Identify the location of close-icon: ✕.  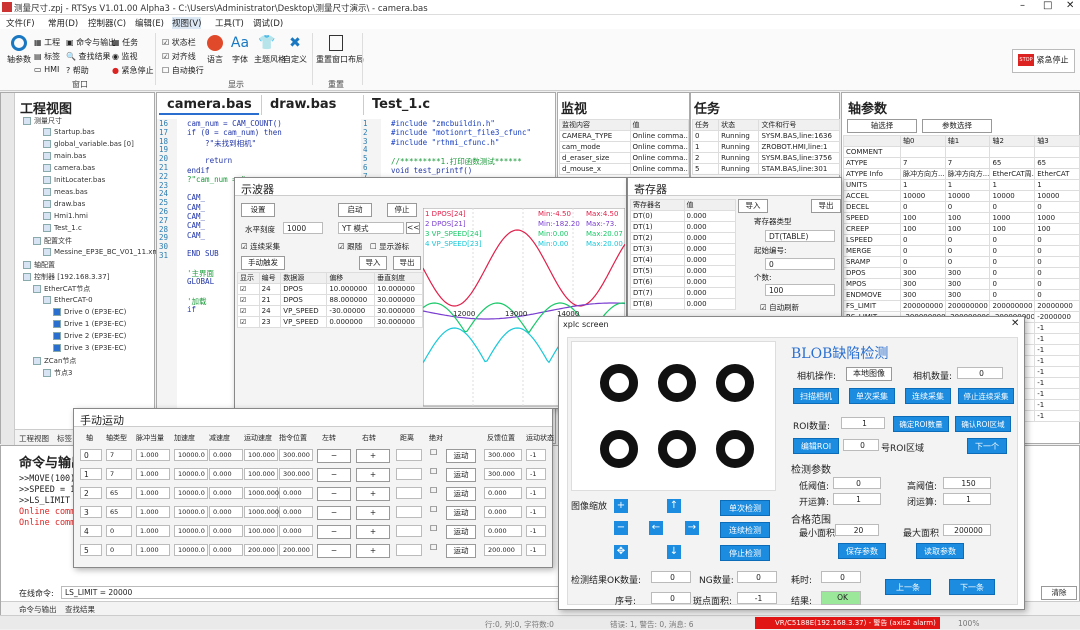
(1070, 5).